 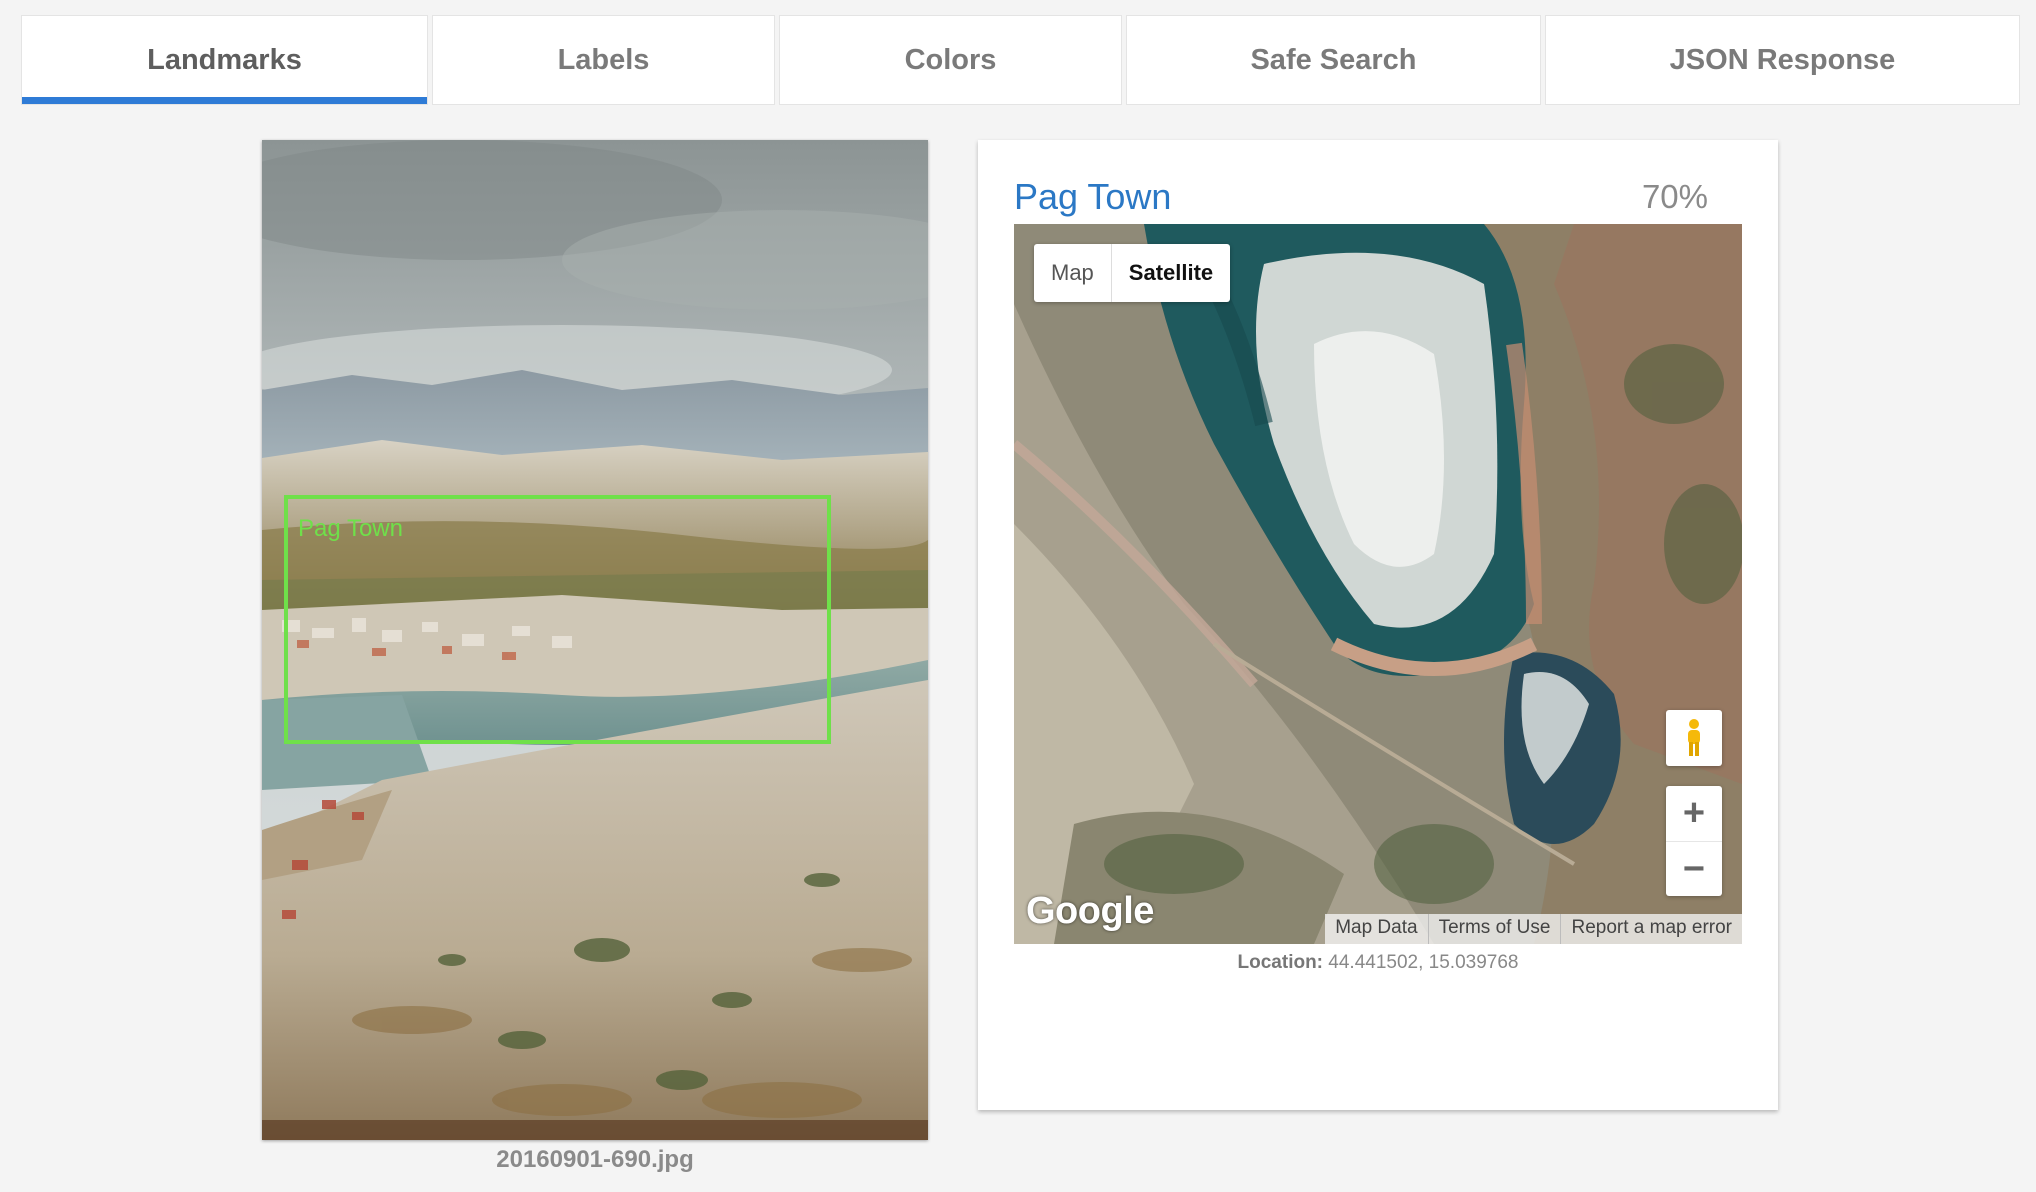 I want to click on location-value: 44.441502, 15.039768, so click(x=1423, y=962).